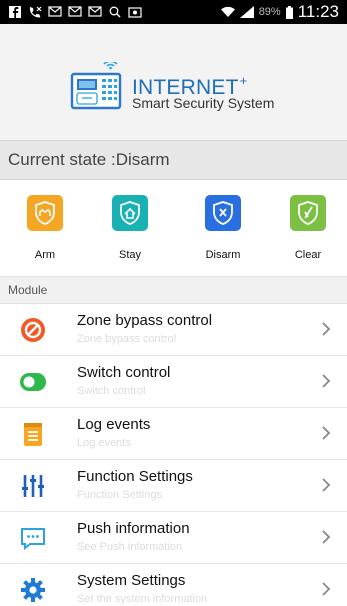 The height and width of the screenshot is (606, 347). I want to click on arm-button: Arm, so click(45, 228).